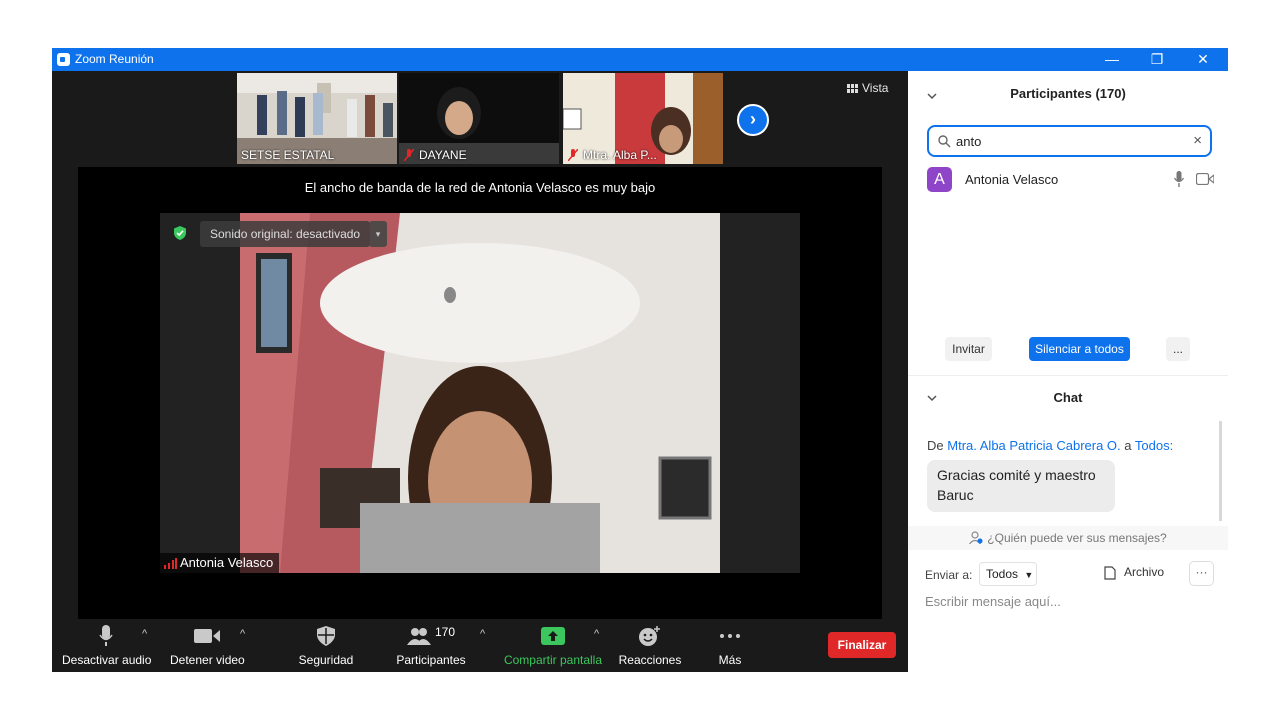 This screenshot has width=1280, height=720. What do you see at coordinates (1144, 572) in the screenshot?
I see `file-label: Archivo` at bounding box center [1144, 572].